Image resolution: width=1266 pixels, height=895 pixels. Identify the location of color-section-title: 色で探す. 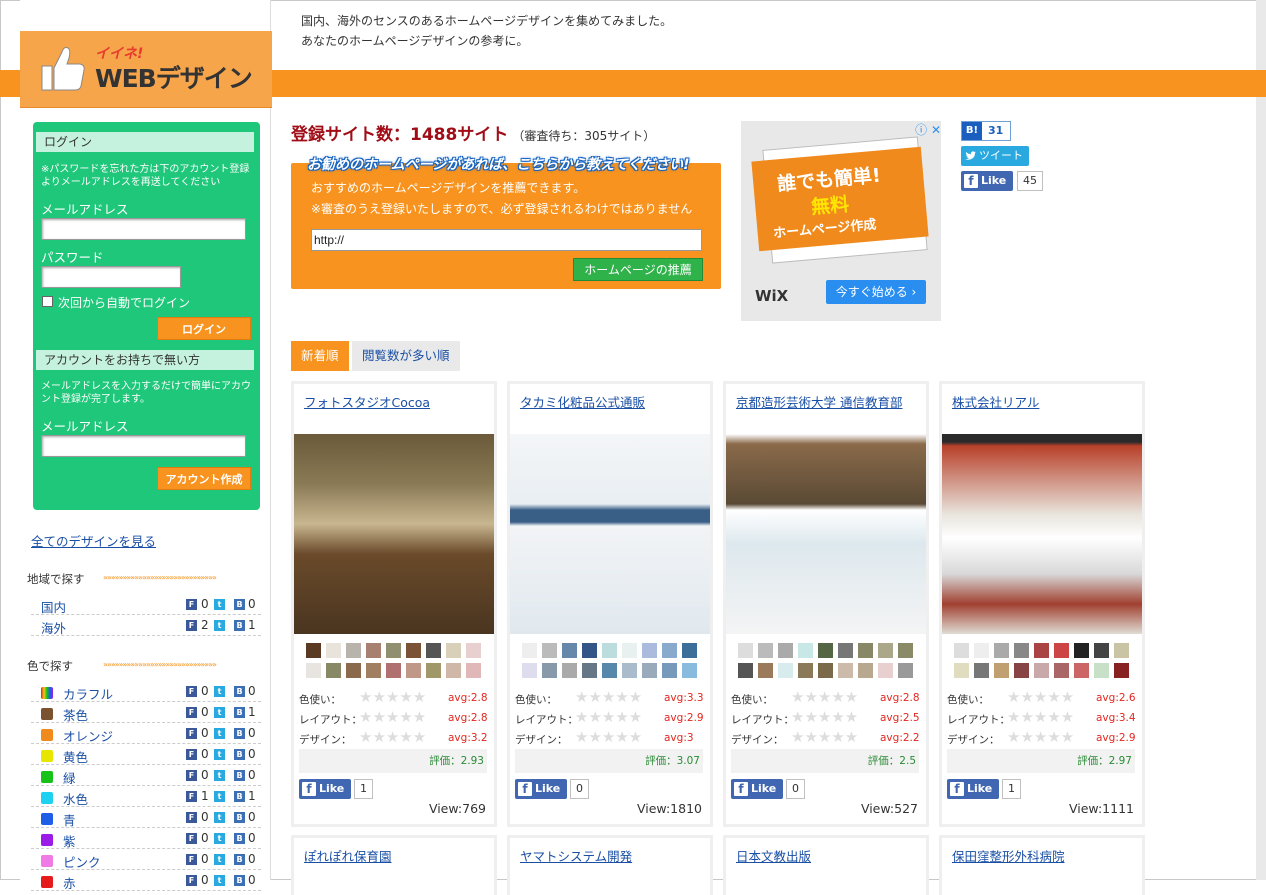
(50, 666).